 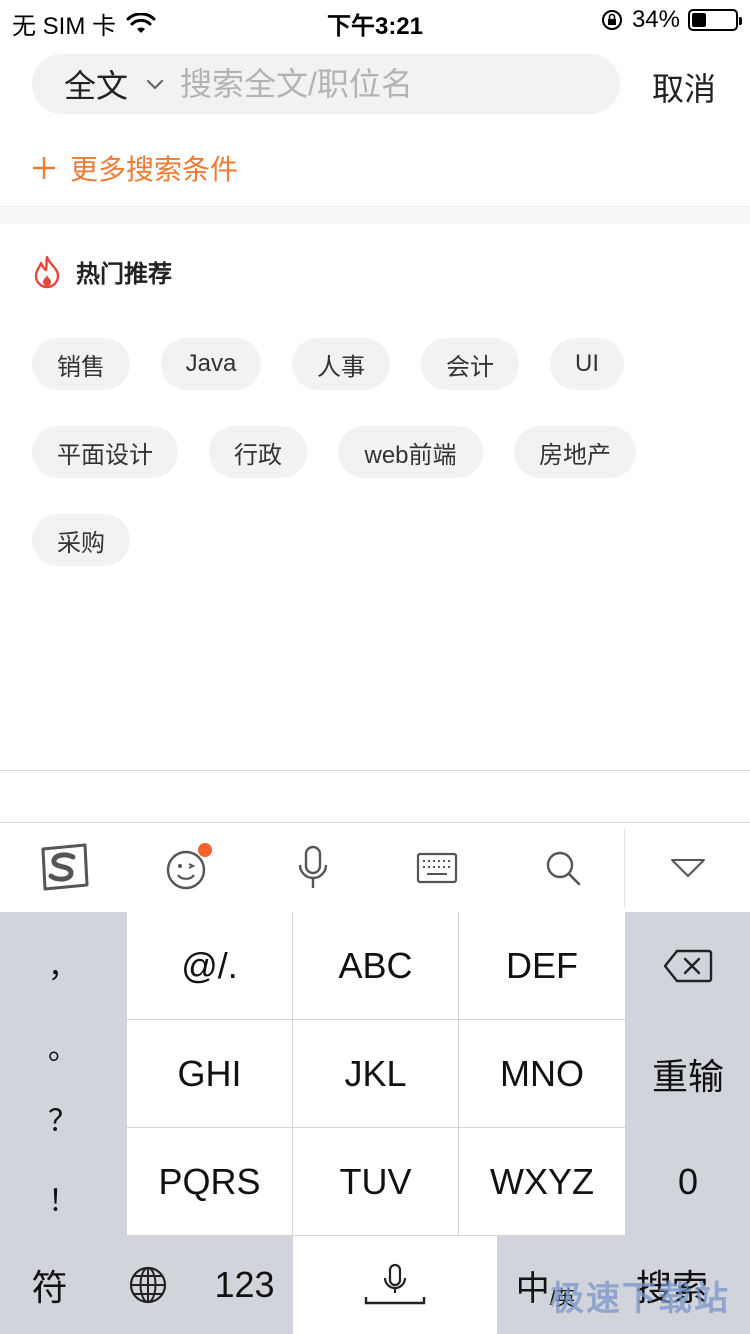 I want to click on more-conditions-label: 更多搜索条件, so click(x=154, y=169).